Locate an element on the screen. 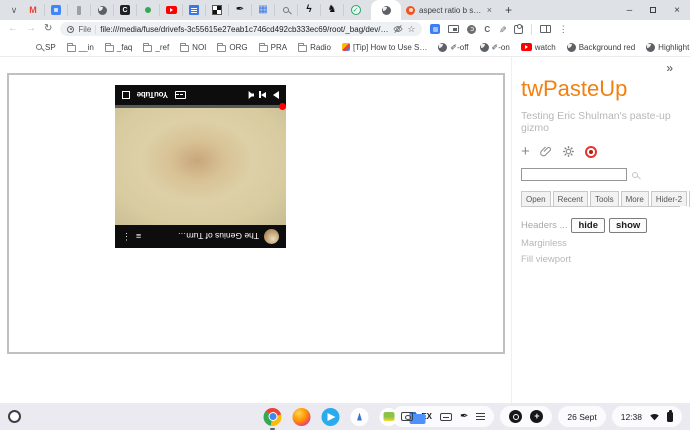  bookmark-folder-radio: Radio is located at coordinates (314, 47).